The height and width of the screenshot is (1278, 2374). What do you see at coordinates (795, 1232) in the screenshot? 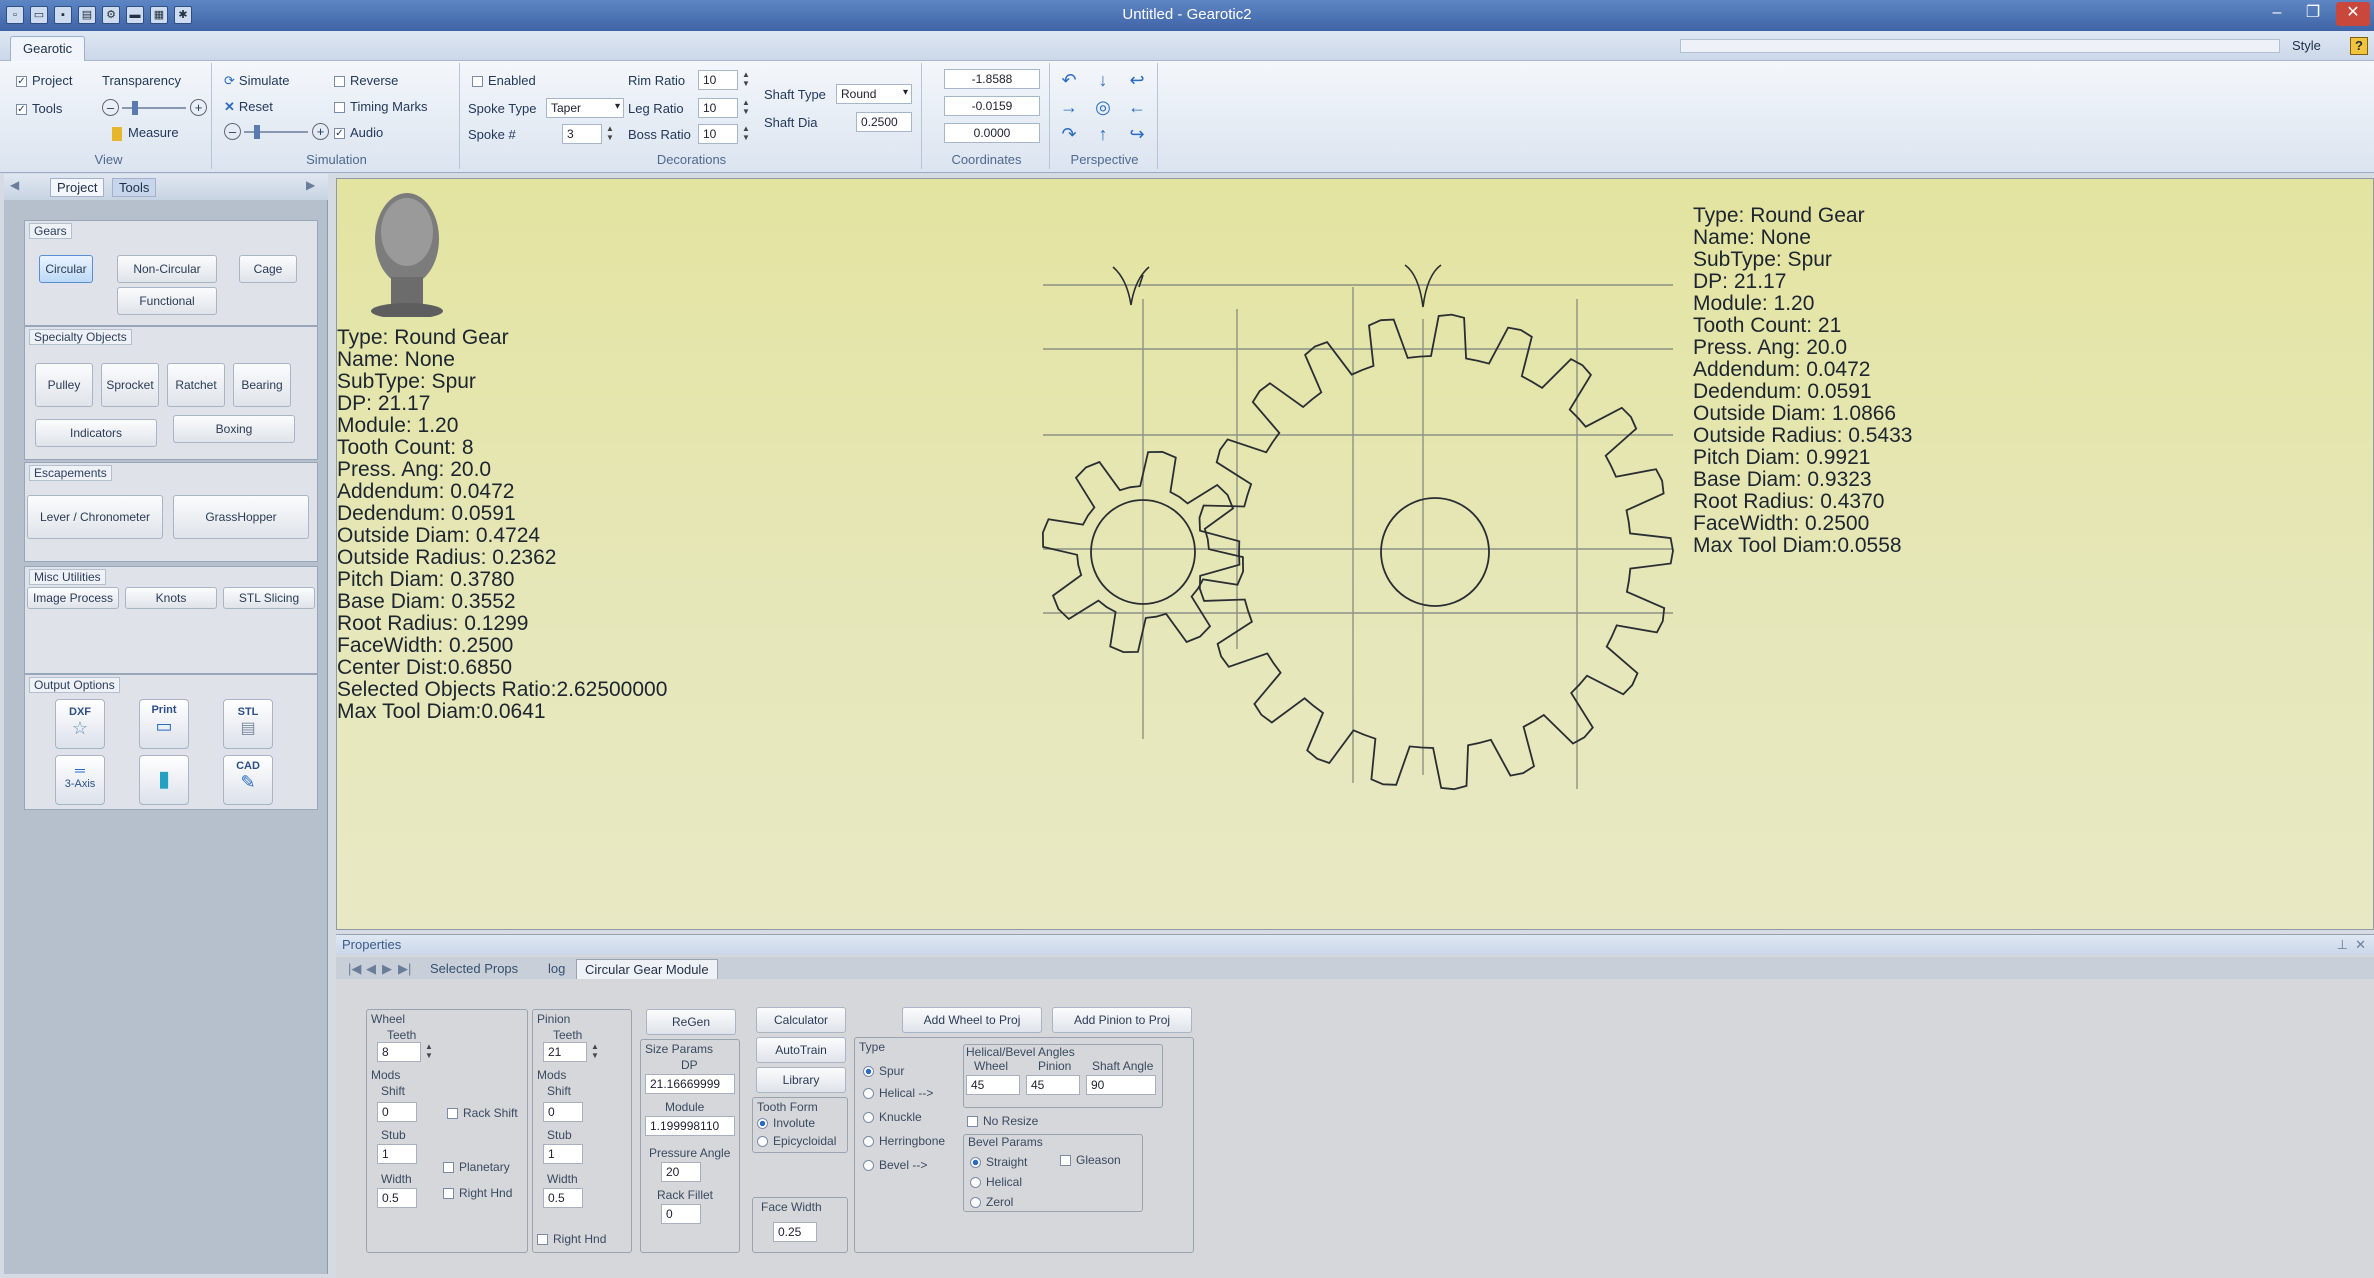
I see `face-width-field: 0.25` at bounding box center [795, 1232].